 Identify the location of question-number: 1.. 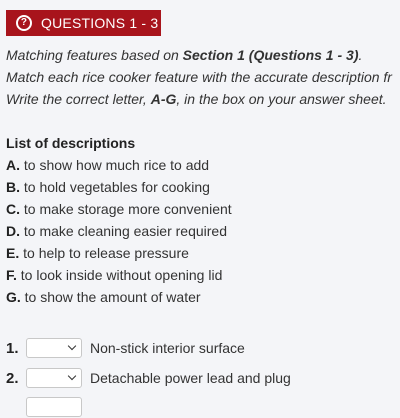
(12, 348).